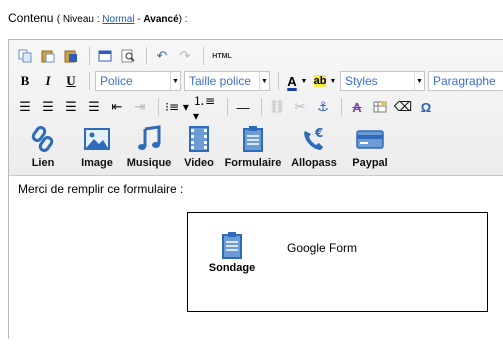 The height and width of the screenshot is (347, 503). What do you see at coordinates (118, 19) in the screenshot?
I see `level-normal-link: Normal` at bounding box center [118, 19].